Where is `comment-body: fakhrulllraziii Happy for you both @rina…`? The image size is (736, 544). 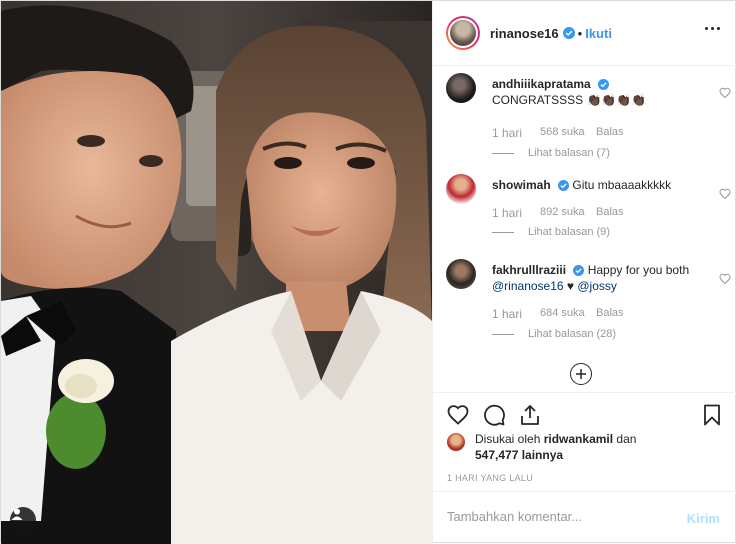
comment-body: fakhrulllraziii Happy for you both @rina… is located at coordinates (597, 278).